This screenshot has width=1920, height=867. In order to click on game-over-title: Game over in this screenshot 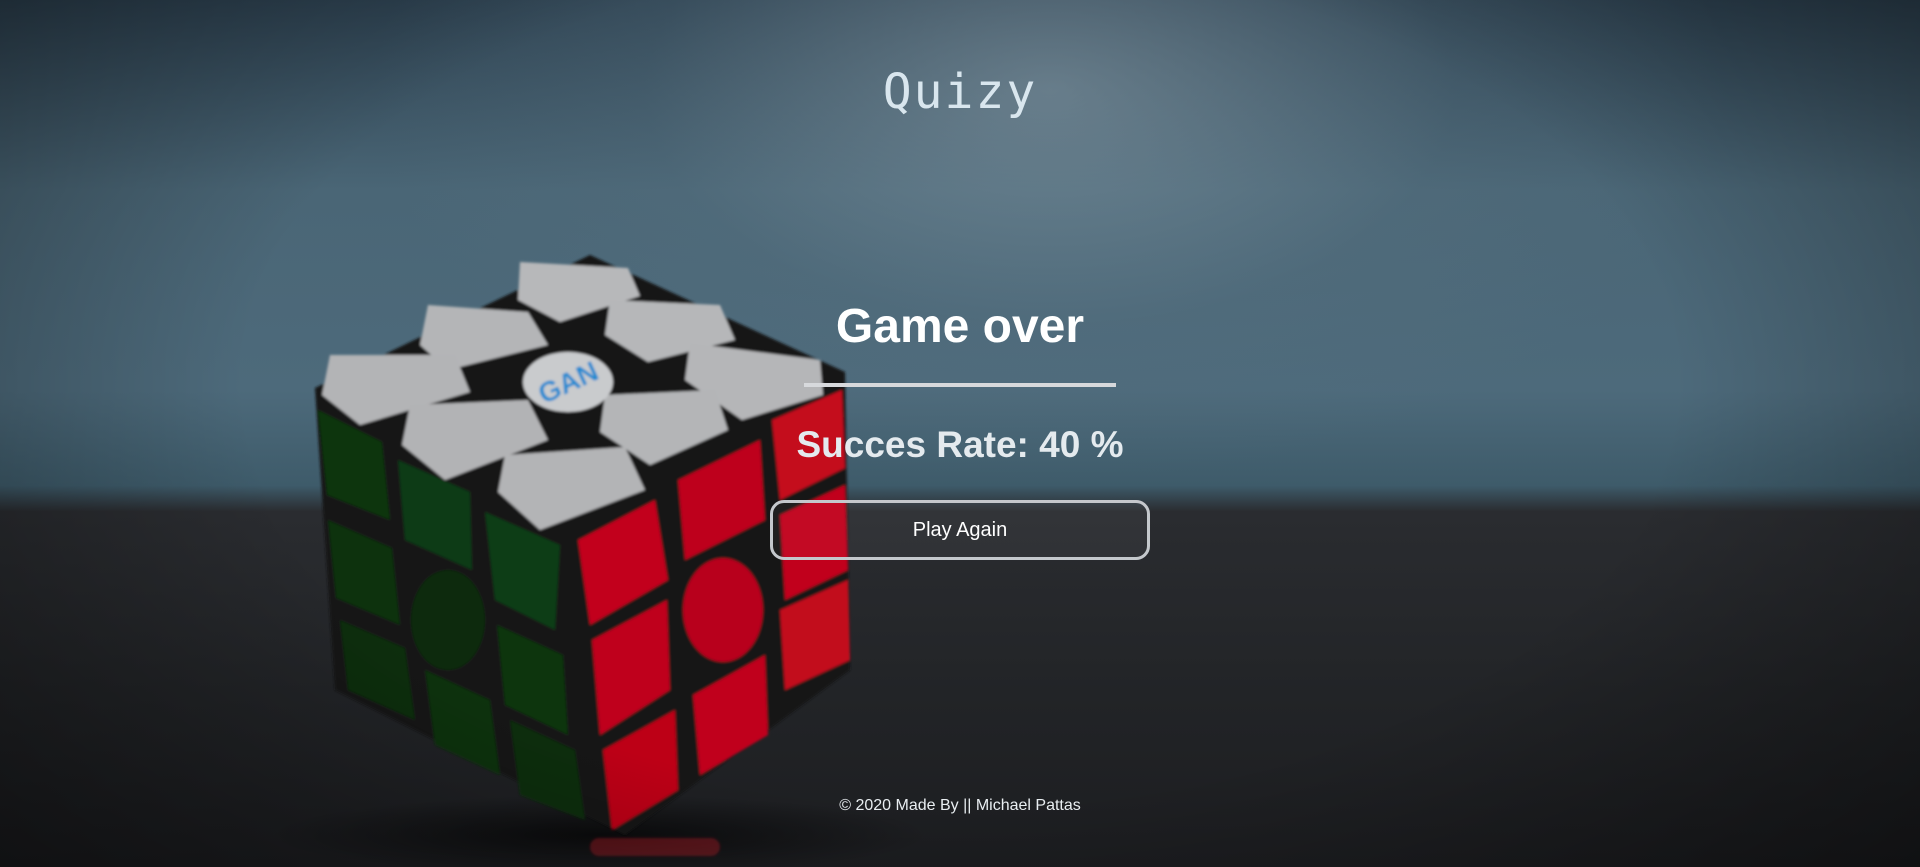, I will do `click(960, 326)`.